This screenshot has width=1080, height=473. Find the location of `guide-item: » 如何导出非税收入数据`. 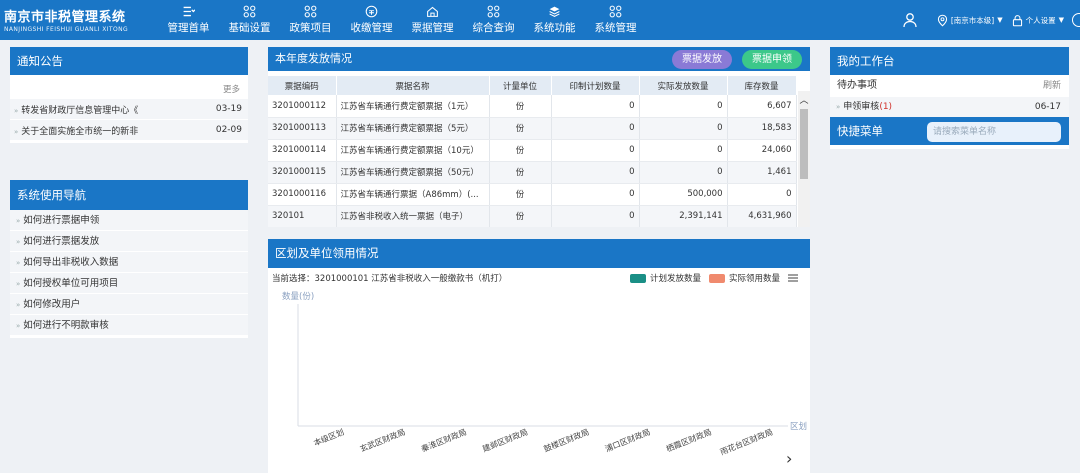

guide-item: » 如何导出非税收入数据 is located at coordinates (129, 262).